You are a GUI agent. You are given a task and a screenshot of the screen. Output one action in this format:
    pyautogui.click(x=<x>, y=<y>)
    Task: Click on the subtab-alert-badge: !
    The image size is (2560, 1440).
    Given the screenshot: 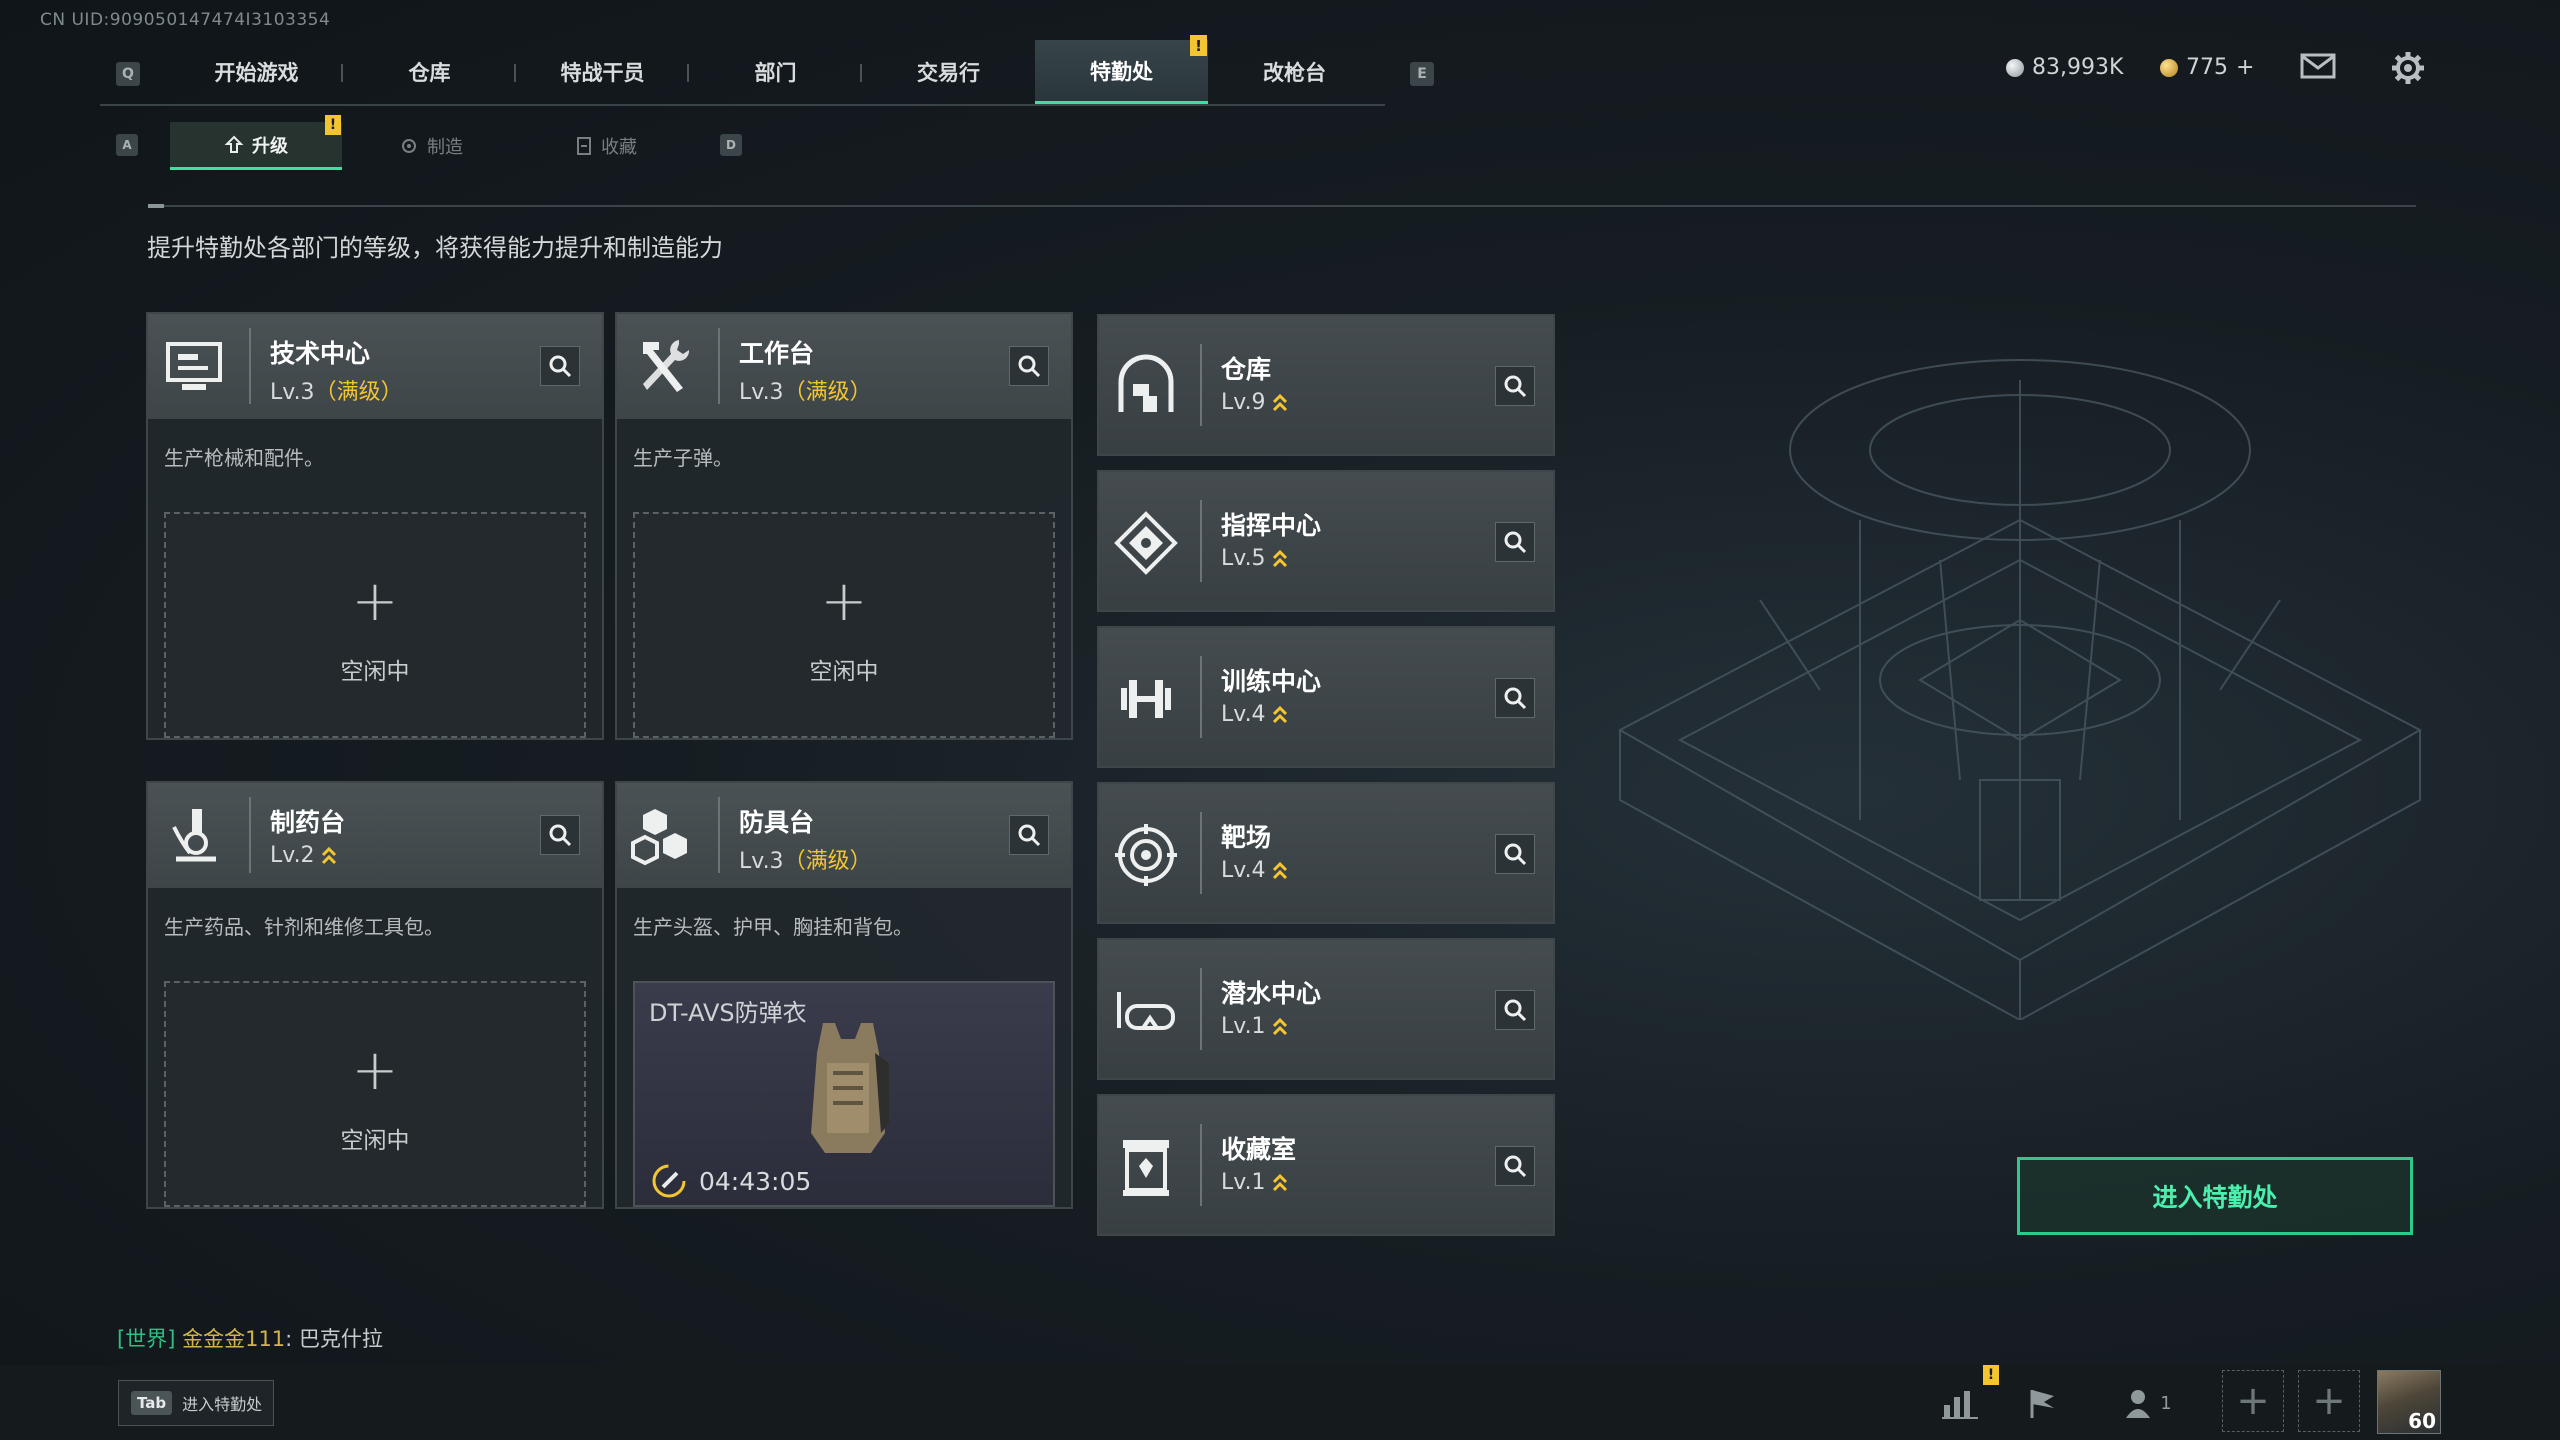 What is the action you would take?
    pyautogui.click(x=333, y=125)
    